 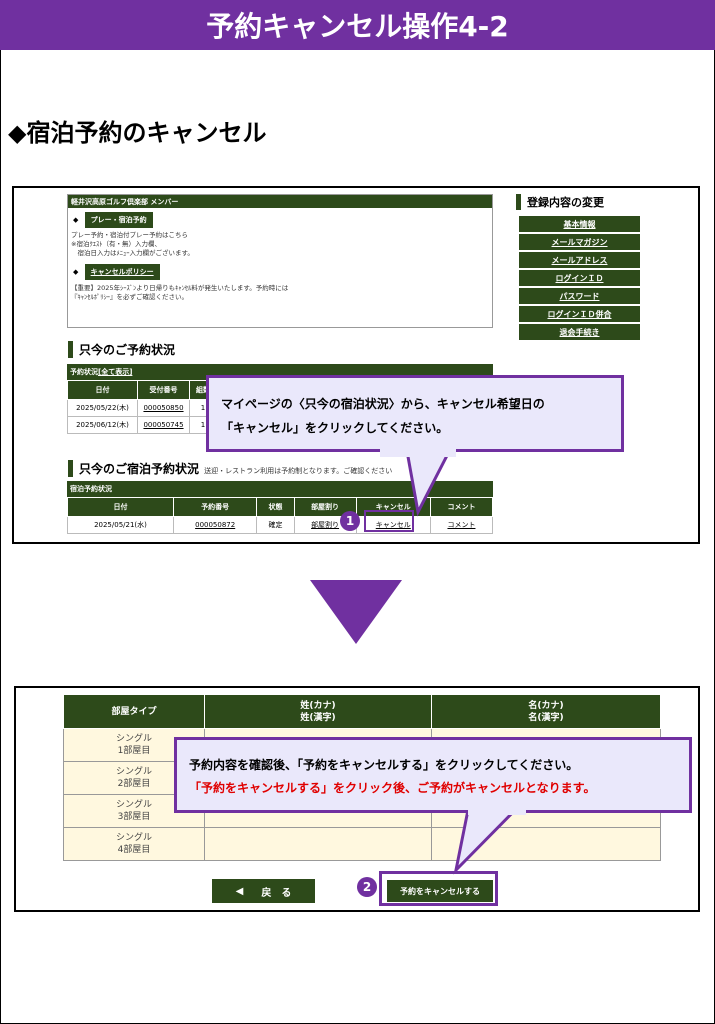 What do you see at coordinates (438, 888) in the screenshot?
I see `cancel-button-highlight` at bounding box center [438, 888].